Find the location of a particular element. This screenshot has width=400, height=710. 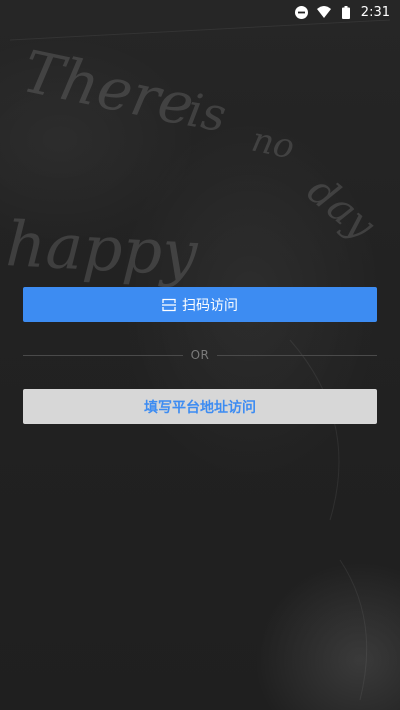

scan-access-label: 扫码访问 is located at coordinates (210, 305).